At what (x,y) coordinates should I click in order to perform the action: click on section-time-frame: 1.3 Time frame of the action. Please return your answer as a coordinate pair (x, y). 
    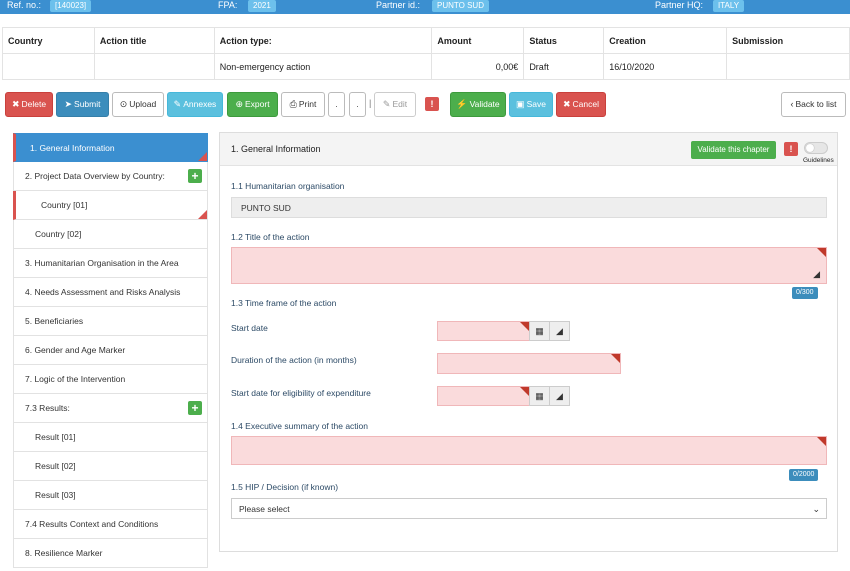
    Looking at the image, I should click on (284, 303).